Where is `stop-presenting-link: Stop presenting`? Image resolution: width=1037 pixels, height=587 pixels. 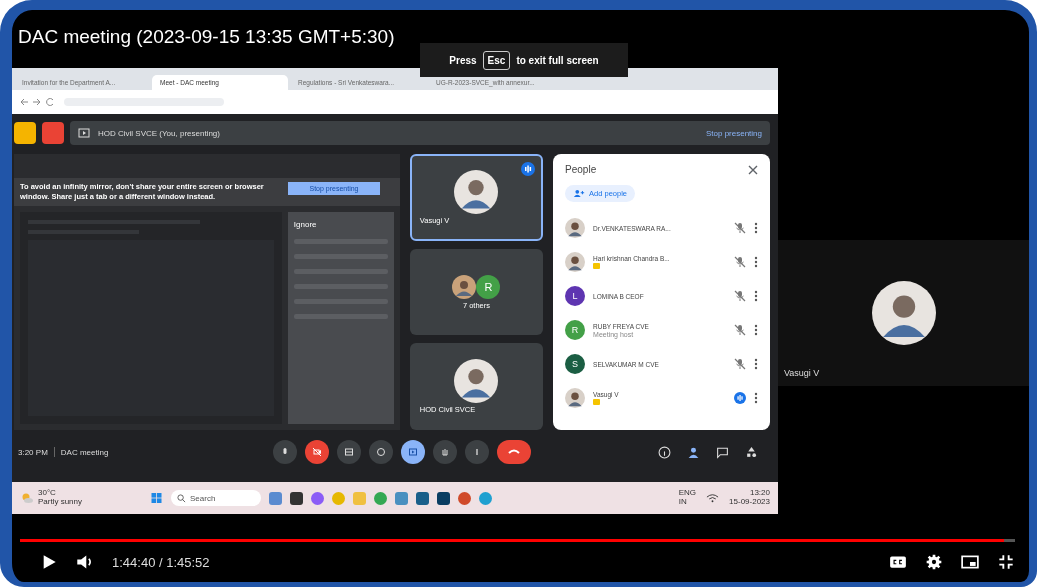
stop-presenting-link: Stop presenting is located at coordinates (733, 133).